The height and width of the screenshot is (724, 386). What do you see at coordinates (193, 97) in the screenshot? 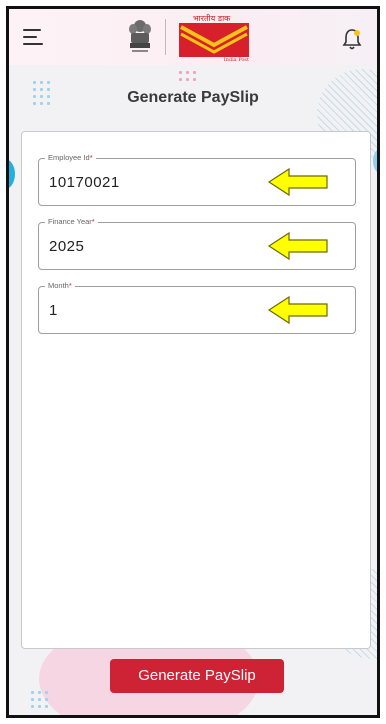
I see `page-title: Generate PaySlip` at bounding box center [193, 97].